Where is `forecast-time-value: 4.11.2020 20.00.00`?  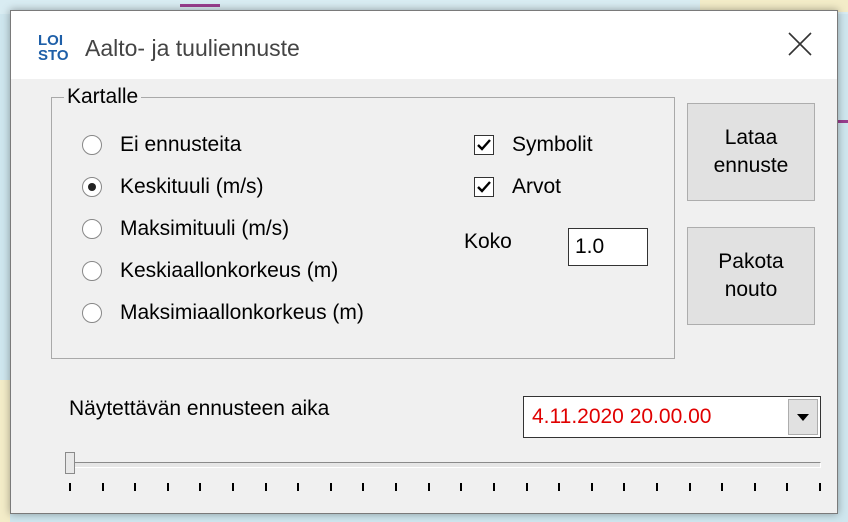
forecast-time-value: 4.11.2020 20.00.00 is located at coordinates (622, 416).